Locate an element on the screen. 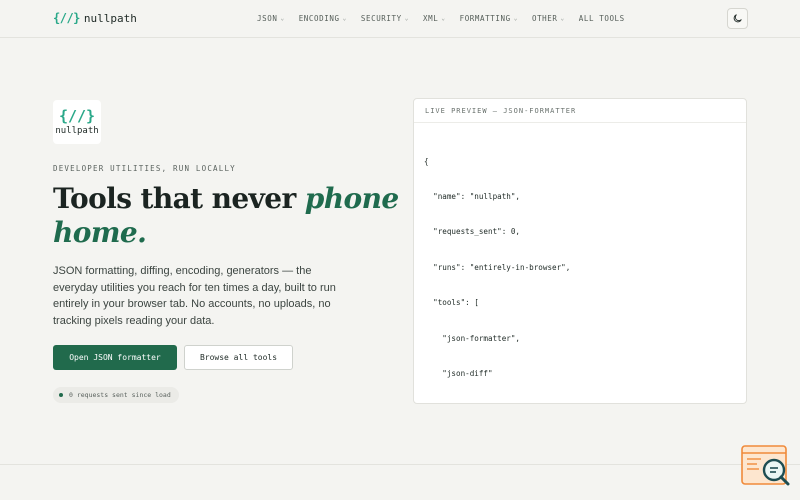 The width and height of the screenshot is (800, 500). nav-item-xml: XML ⌄ is located at coordinates (434, 18).